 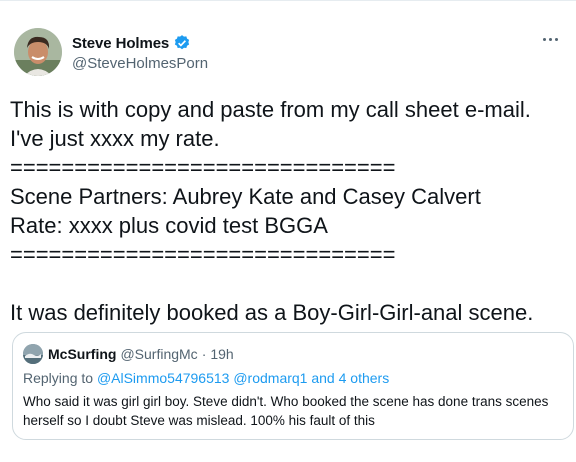 What do you see at coordinates (82, 354) in the screenshot?
I see `quoted-display-name: McSurfing` at bounding box center [82, 354].